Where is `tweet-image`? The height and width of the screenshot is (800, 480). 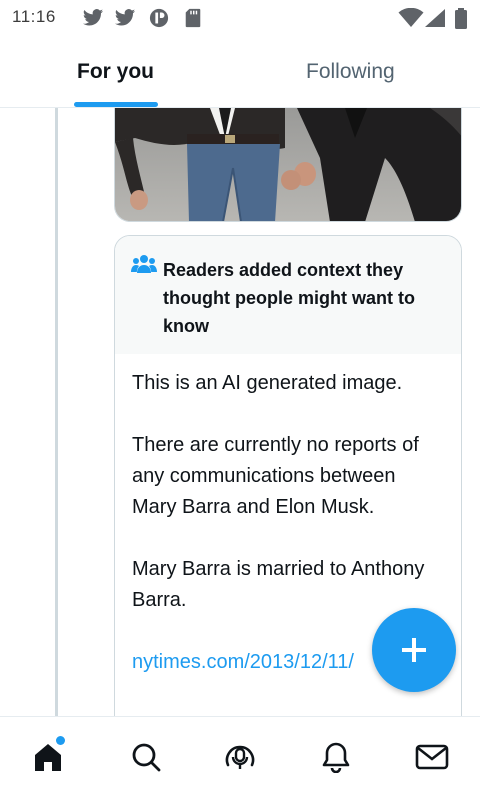 tweet-image is located at coordinates (288, 165).